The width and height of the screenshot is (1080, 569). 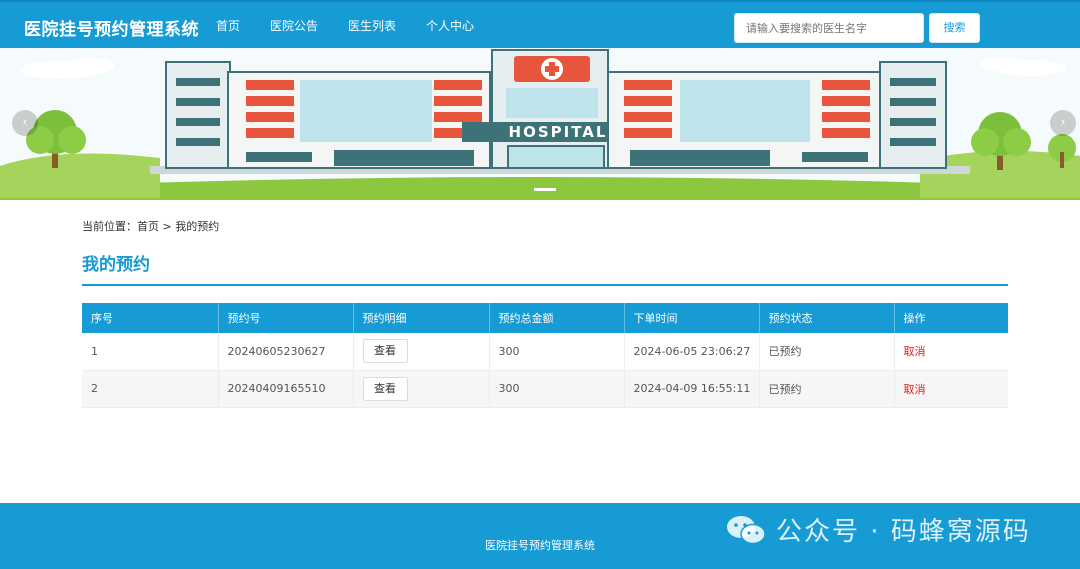 I want to click on nav-item-announcements: 医院公告, so click(x=294, y=25).